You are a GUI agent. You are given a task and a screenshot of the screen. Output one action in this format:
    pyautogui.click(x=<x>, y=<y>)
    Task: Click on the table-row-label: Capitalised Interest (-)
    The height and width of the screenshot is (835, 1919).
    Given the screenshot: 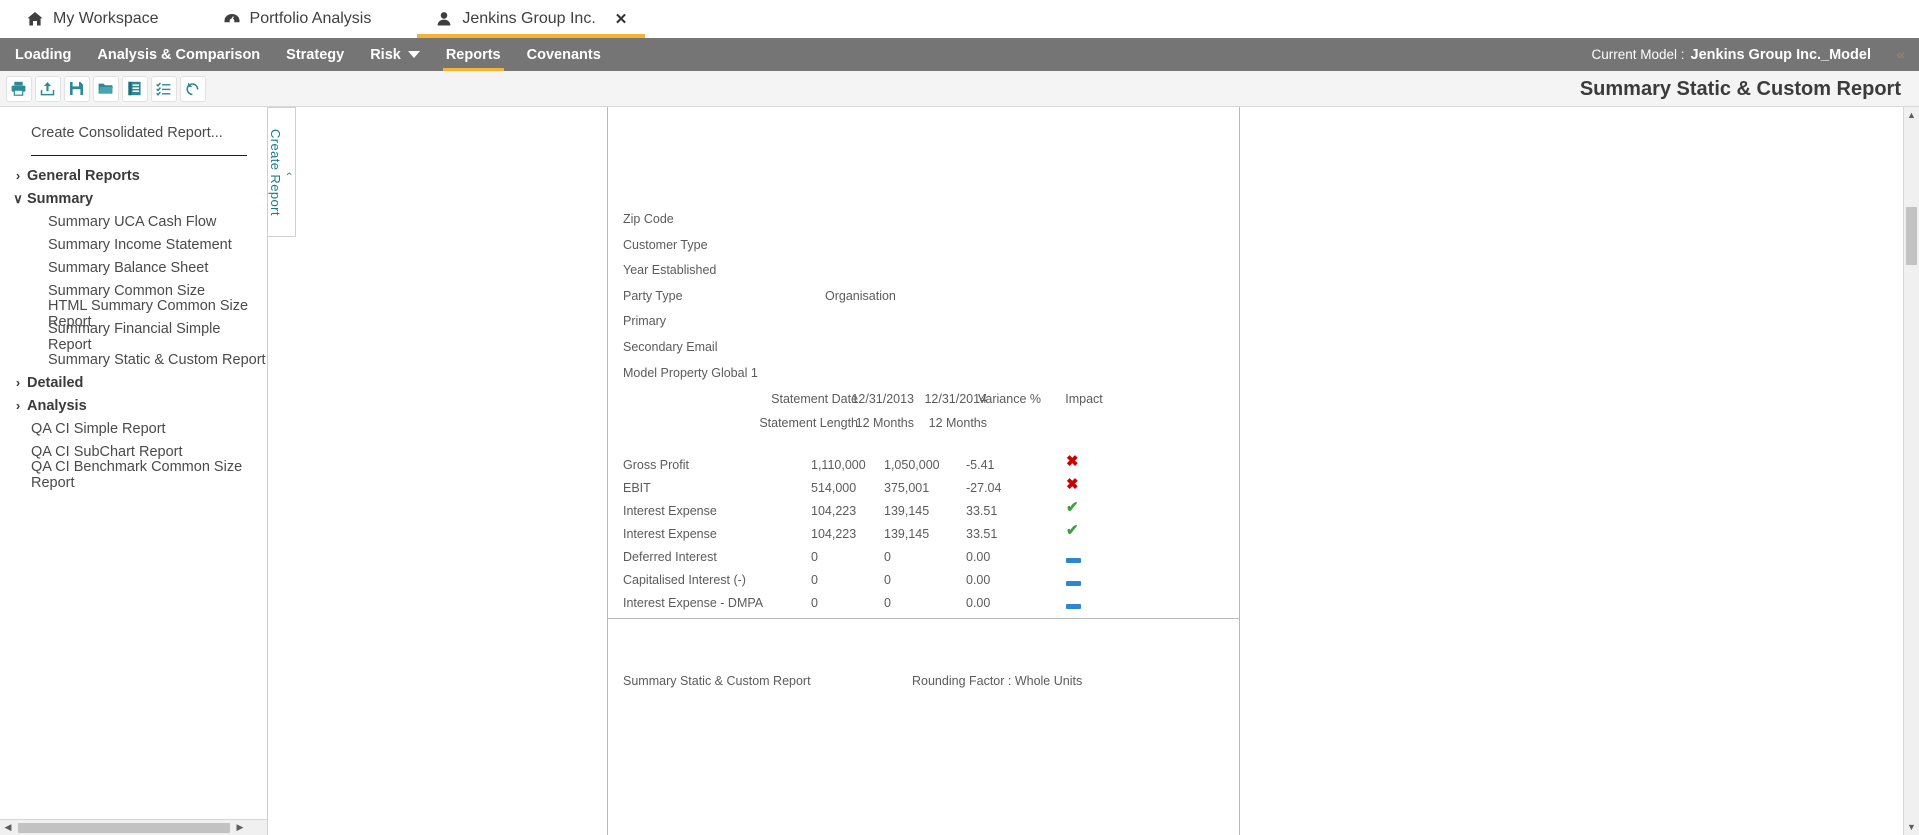 What is the action you would take?
    pyautogui.click(x=684, y=580)
    